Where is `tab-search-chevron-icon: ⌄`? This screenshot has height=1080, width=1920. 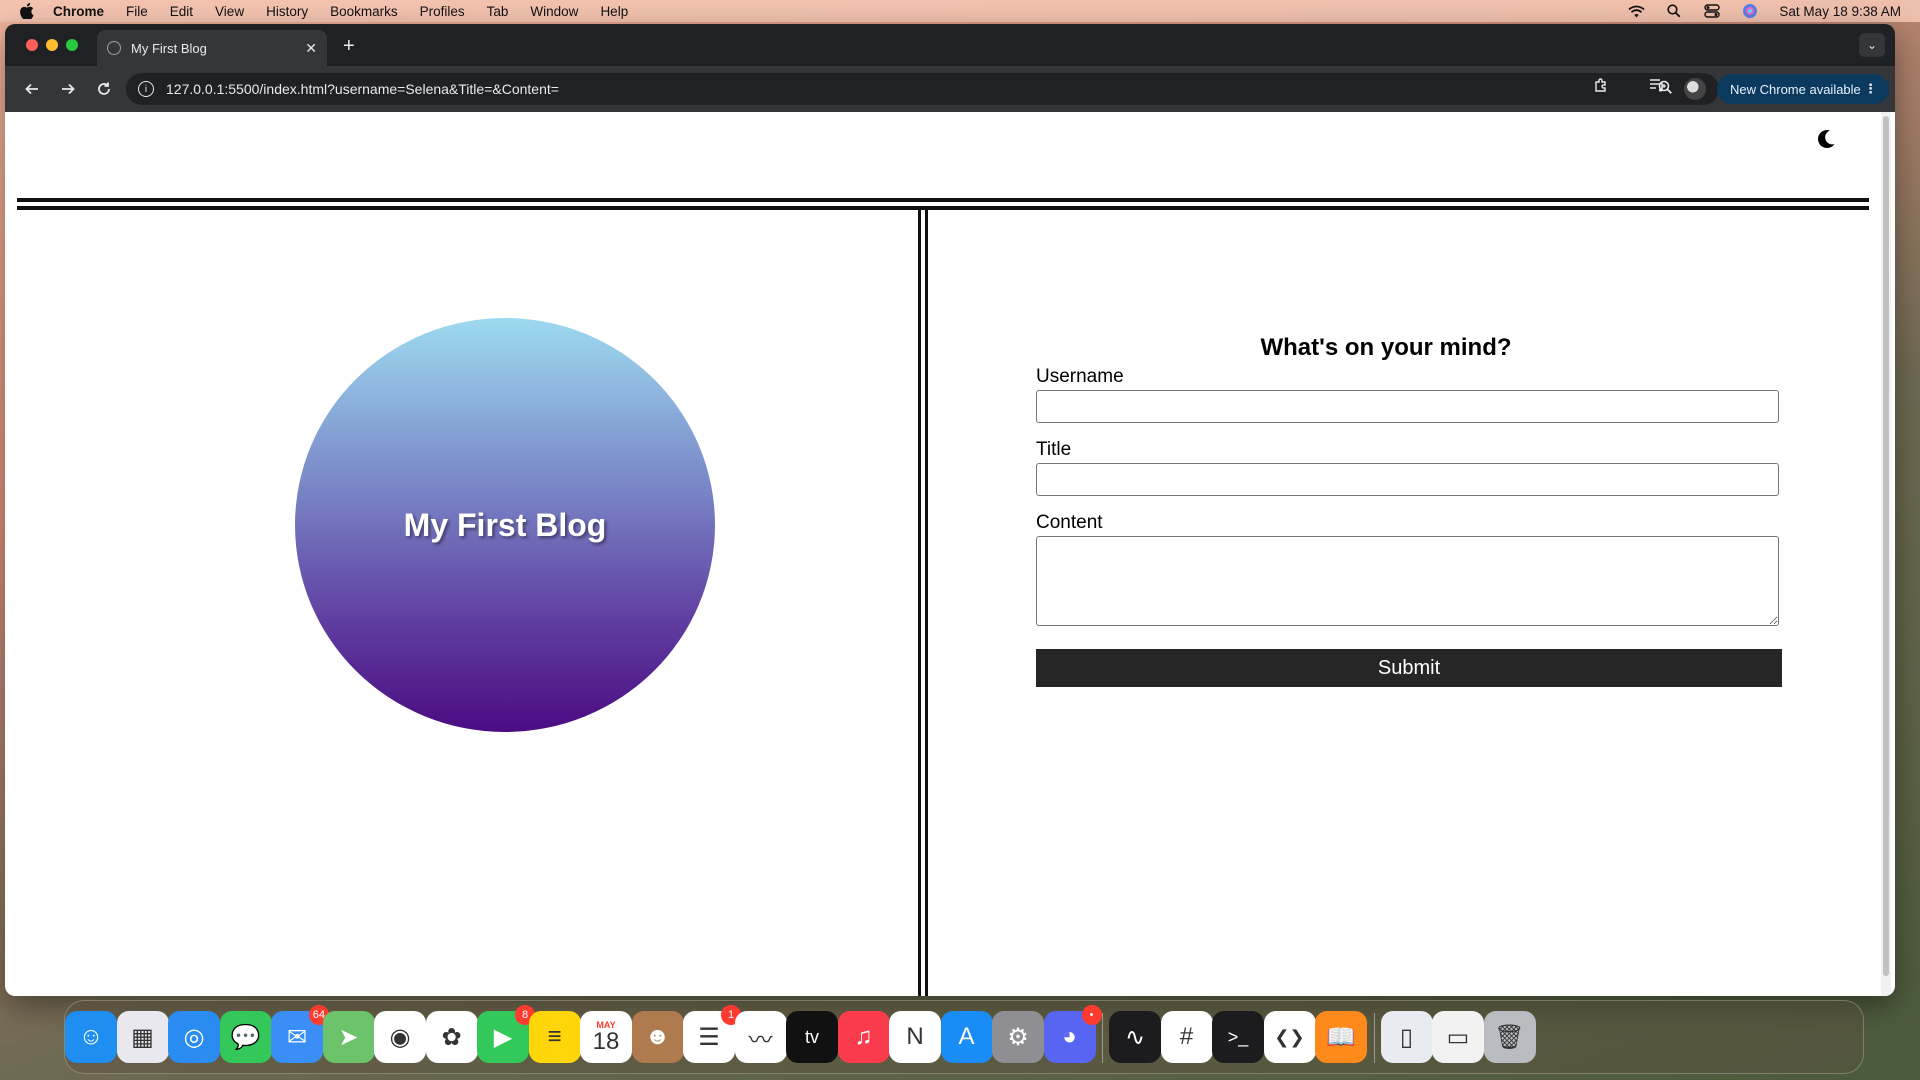 tab-search-chevron-icon: ⌄ is located at coordinates (1872, 45).